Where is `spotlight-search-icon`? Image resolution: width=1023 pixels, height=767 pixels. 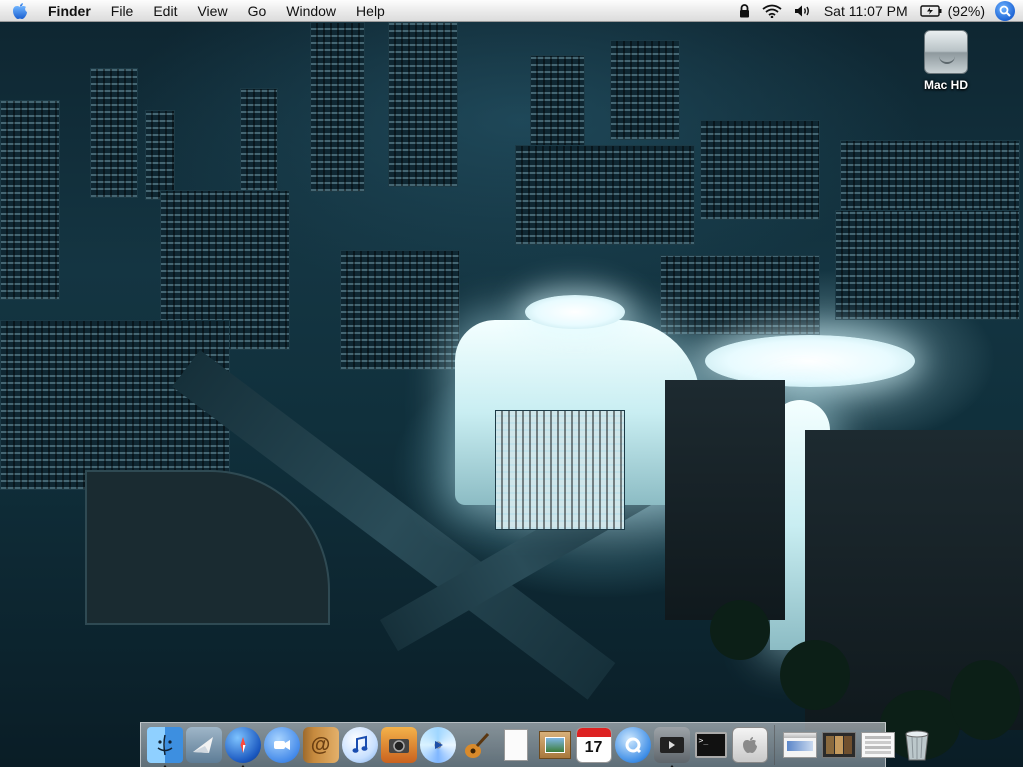
spotlight-search-icon is located at coordinates (1005, 11).